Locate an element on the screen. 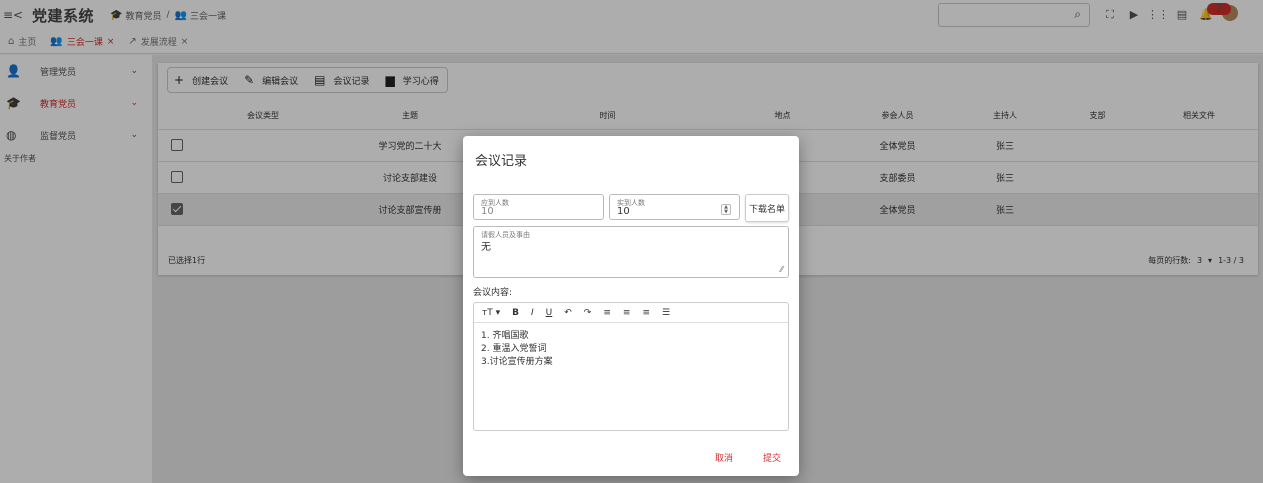 The width and height of the screenshot is (1263, 483). dialog-title: 会议记录 is located at coordinates (501, 161).